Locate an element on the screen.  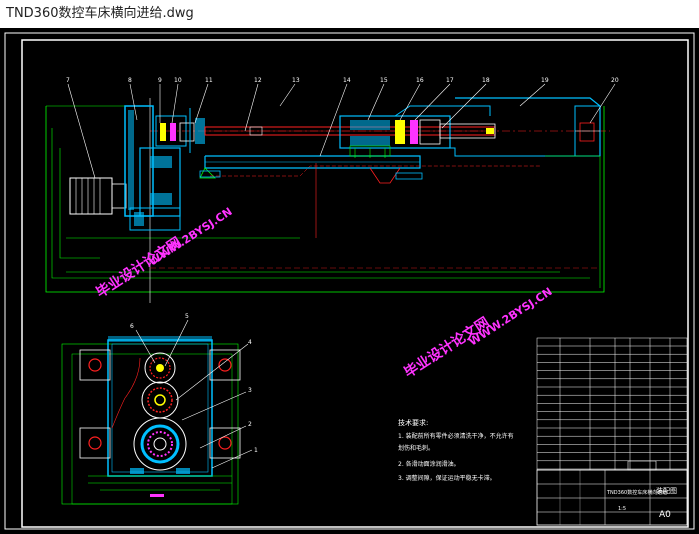
svg-text: 12 is located at coordinates (258, 80).